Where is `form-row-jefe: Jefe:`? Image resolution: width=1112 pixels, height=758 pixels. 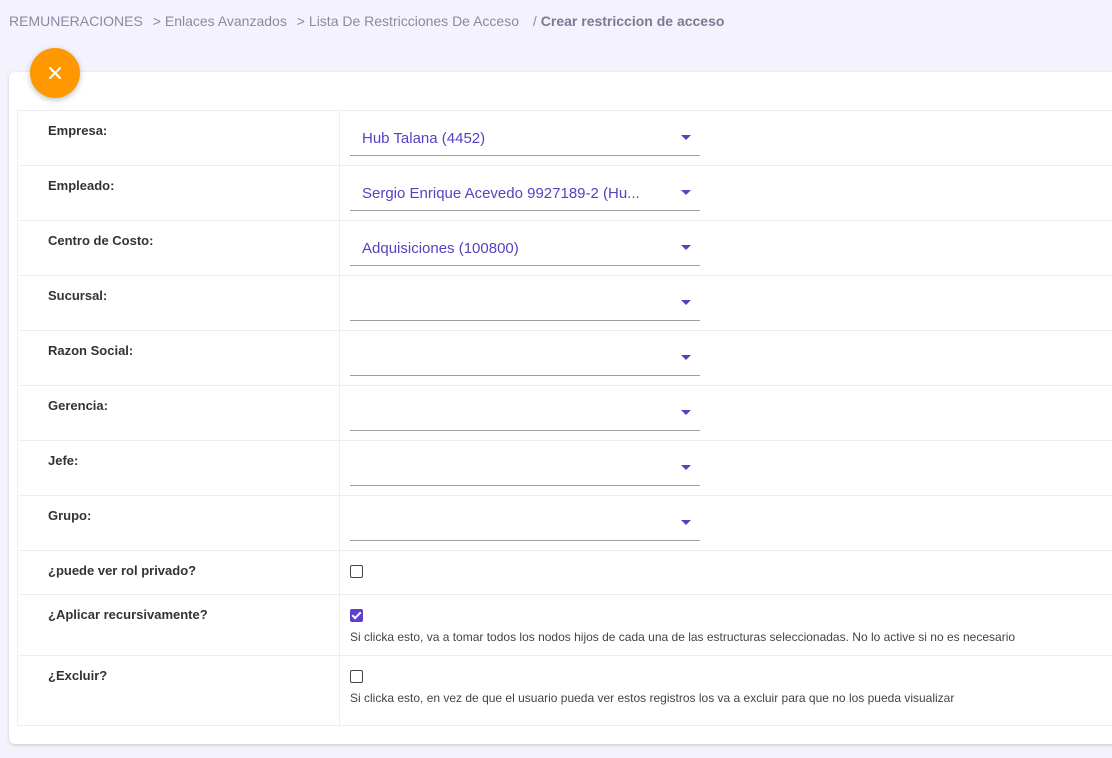
form-row-jefe: Jefe: is located at coordinates (564, 468).